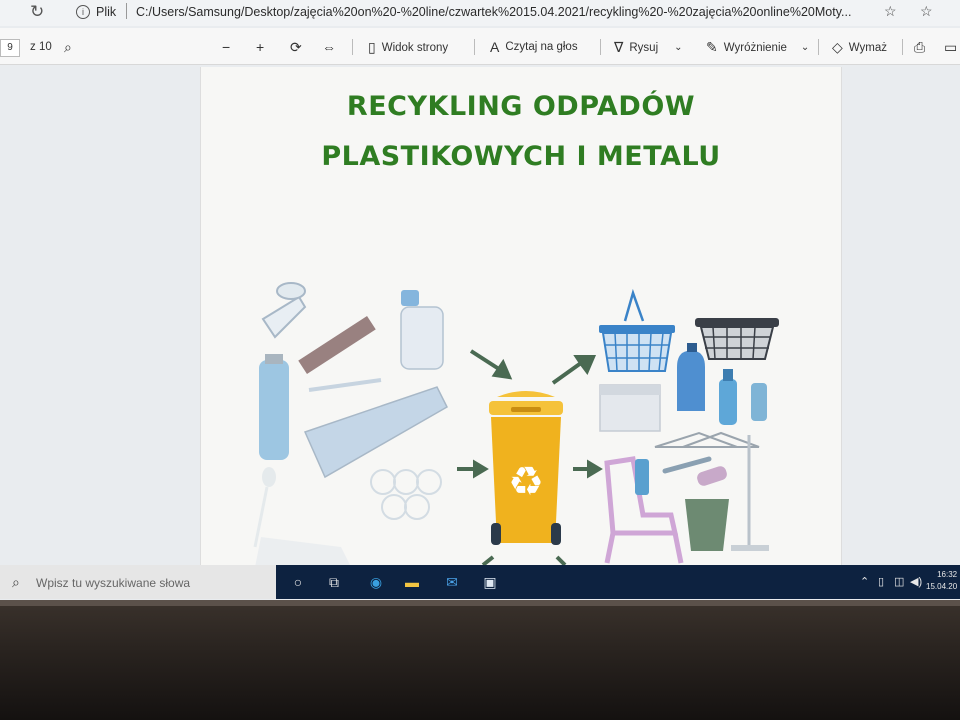 The width and height of the screenshot is (960, 720). I want to click on recycle-symbol-icon: ♻, so click(526, 482).